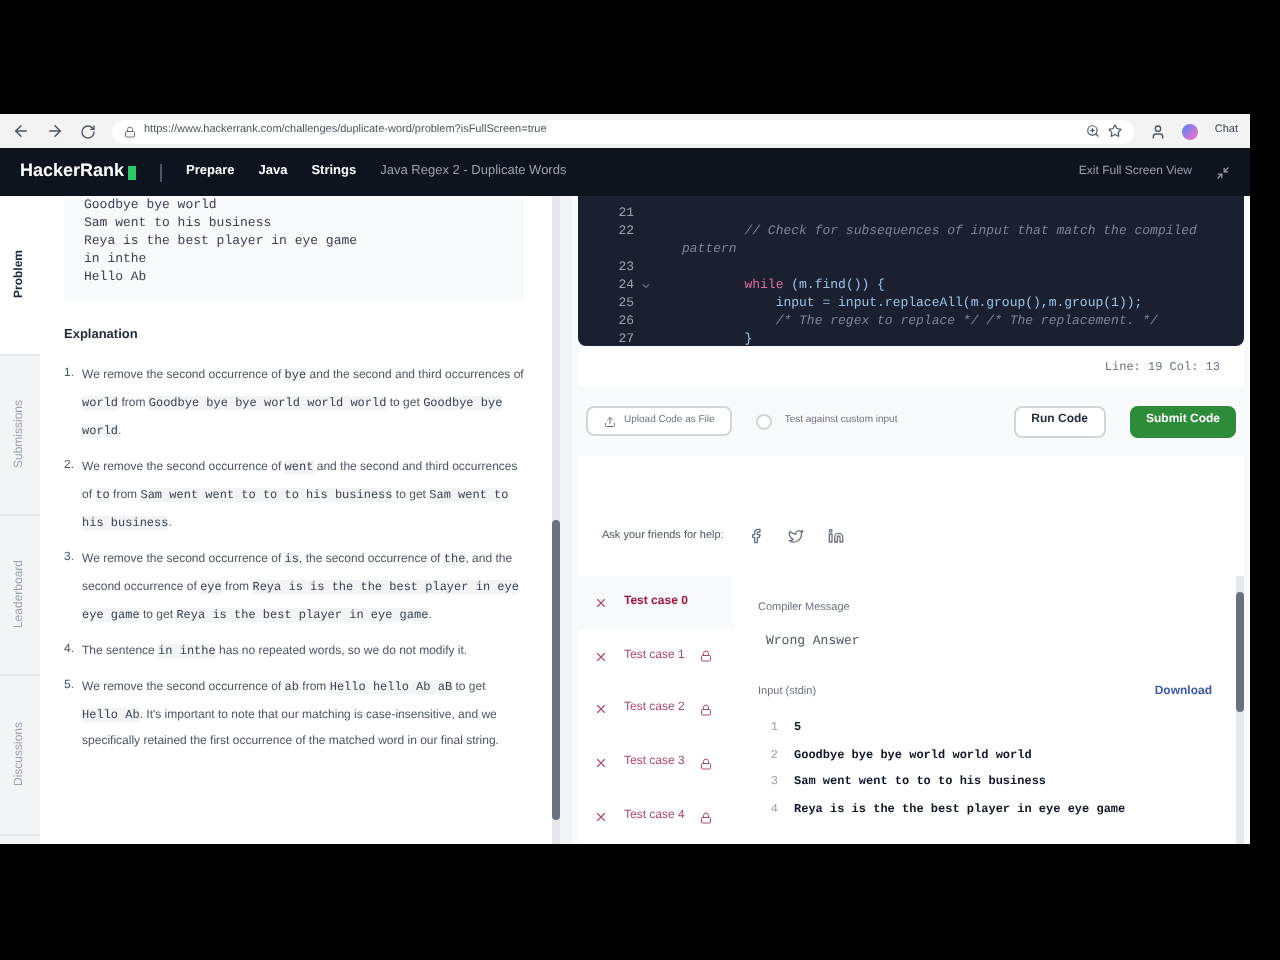 Image resolution: width=1280 pixels, height=960 pixels. What do you see at coordinates (755, 536) in the screenshot?
I see `facebook-icon` at bounding box center [755, 536].